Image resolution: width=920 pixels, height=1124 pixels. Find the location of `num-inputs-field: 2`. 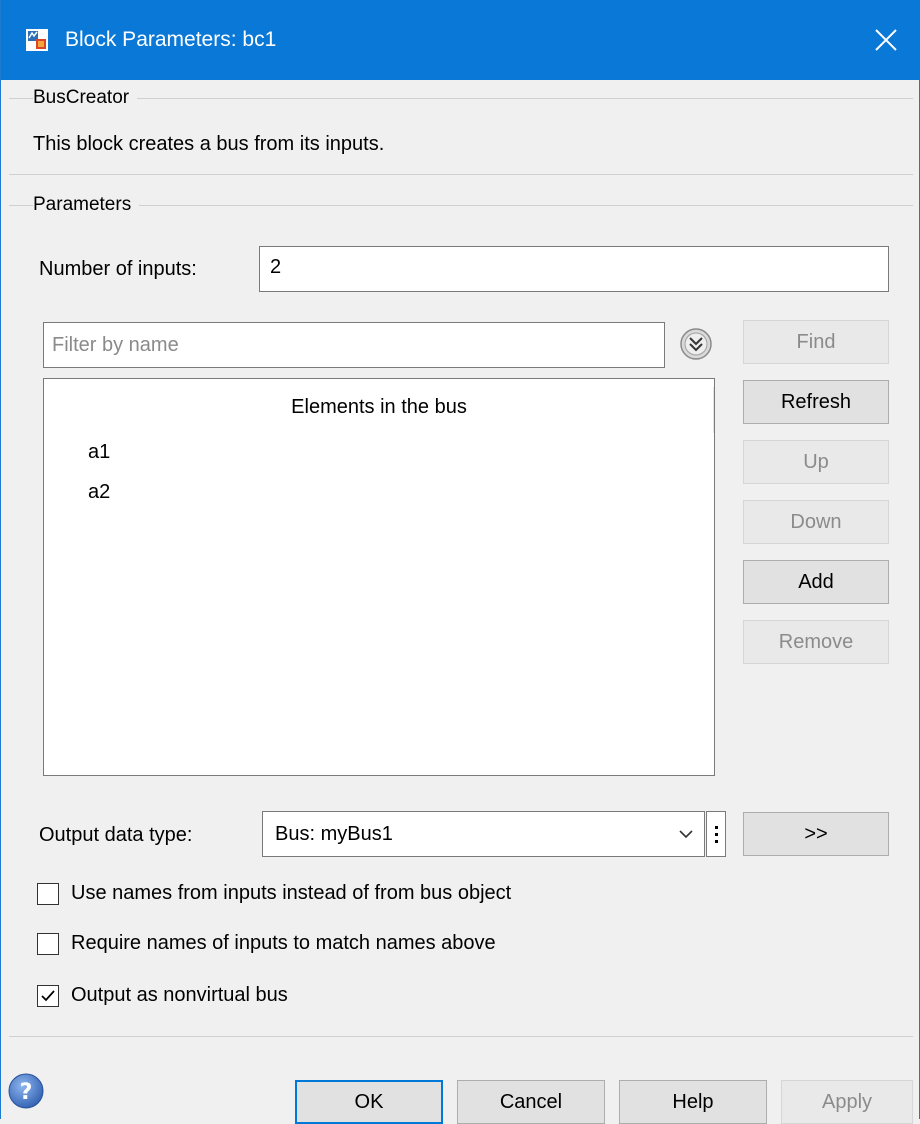

num-inputs-field: 2 is located at coordinates (574, 269).